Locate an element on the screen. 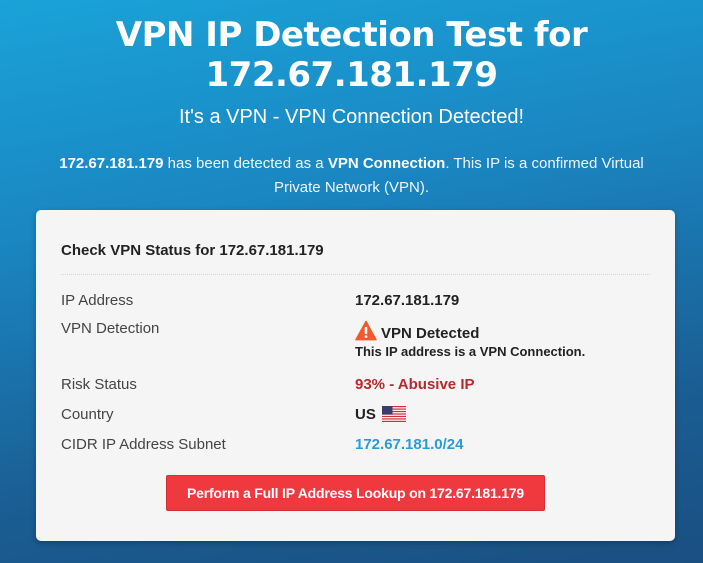 This screenshot has height=563, width=703. title-line-1: VPN IP Detection Test for is located at coordinates (351, 35).